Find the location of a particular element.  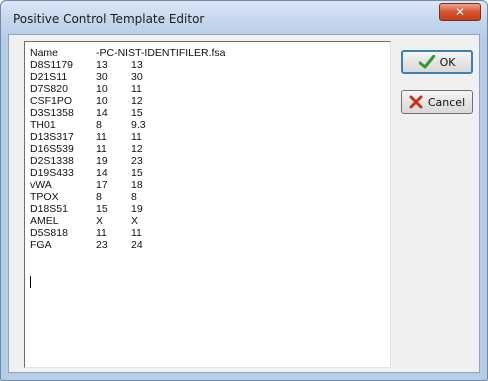

allele-value-2: 19 is located at coordinates (137, 209).